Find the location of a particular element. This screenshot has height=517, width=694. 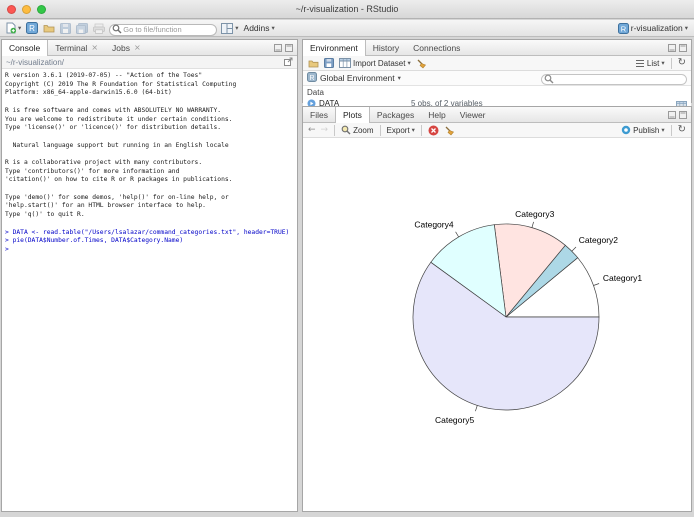

workspace-panes-button: ▾ is located at coordinates (229, 28).